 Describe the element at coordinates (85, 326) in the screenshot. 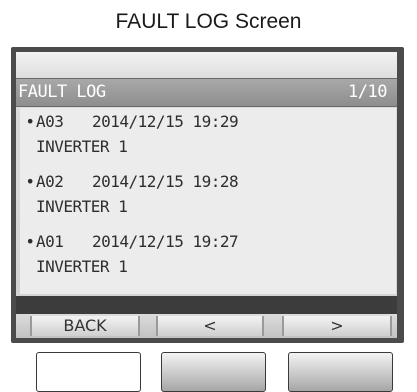

I see `back-softkey: BACK` at that location.